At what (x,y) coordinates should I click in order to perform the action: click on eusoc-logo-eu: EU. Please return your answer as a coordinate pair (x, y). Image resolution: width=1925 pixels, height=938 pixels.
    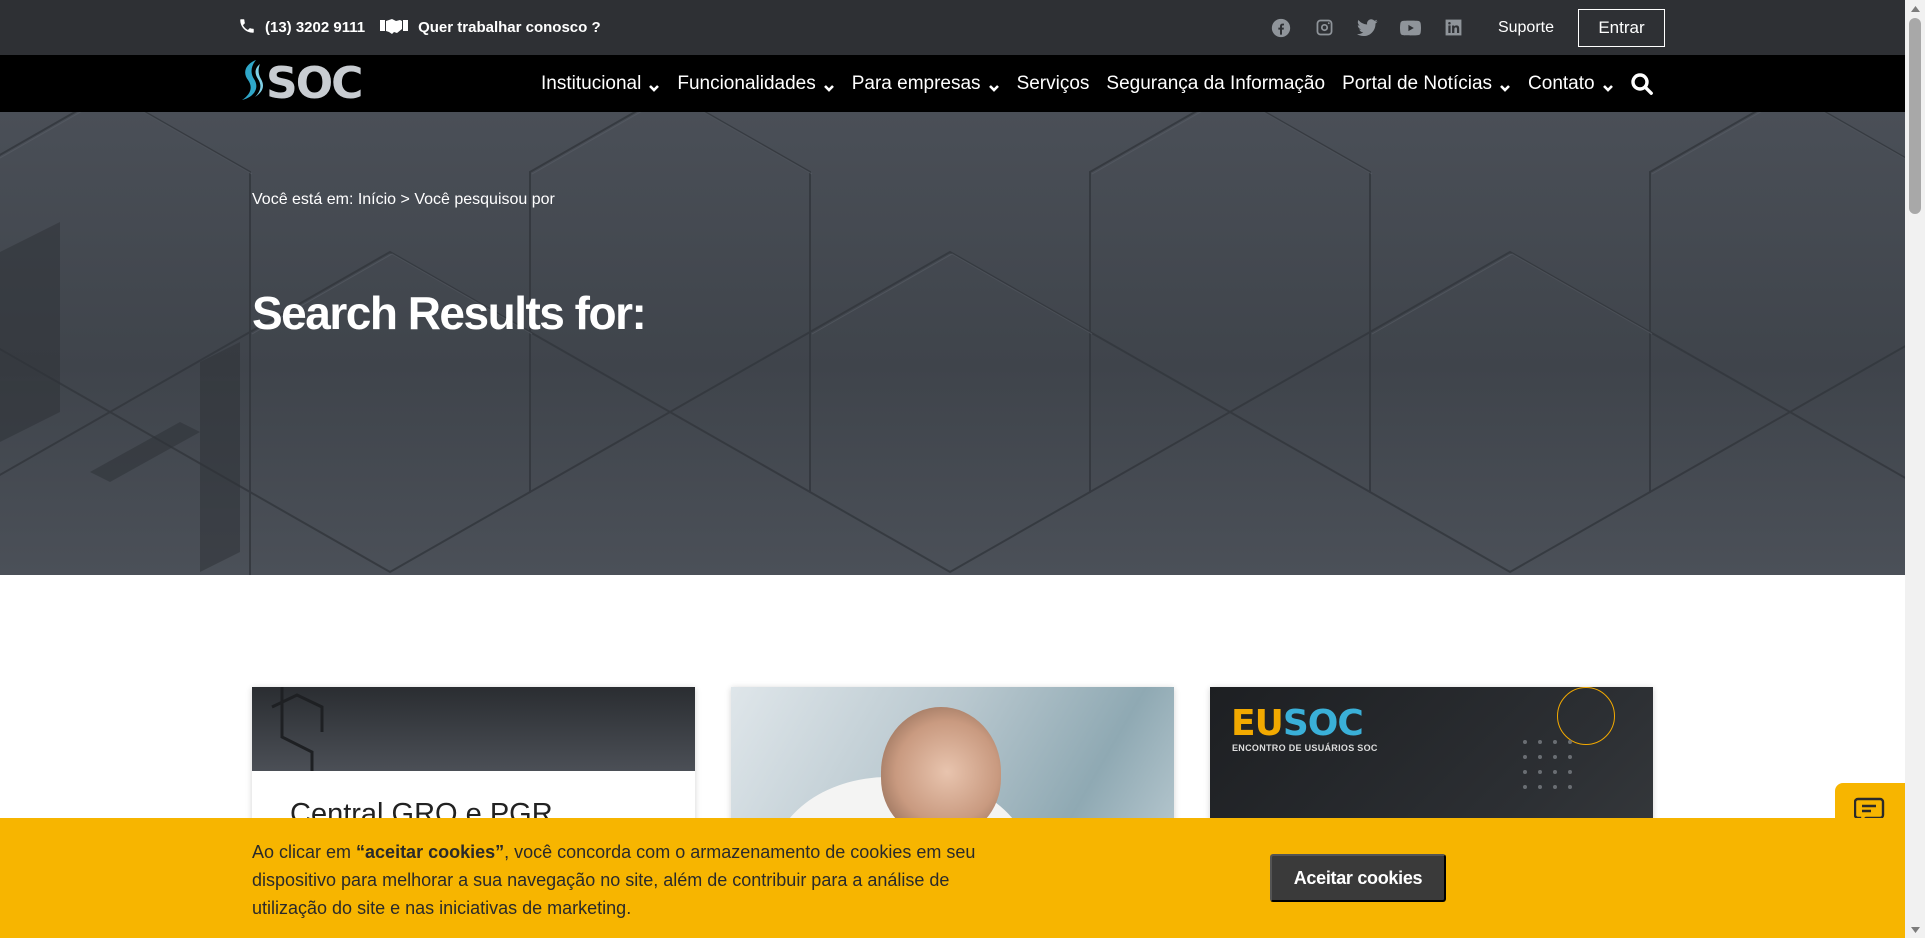
    Looking at the image, I should click on (1257, 723).